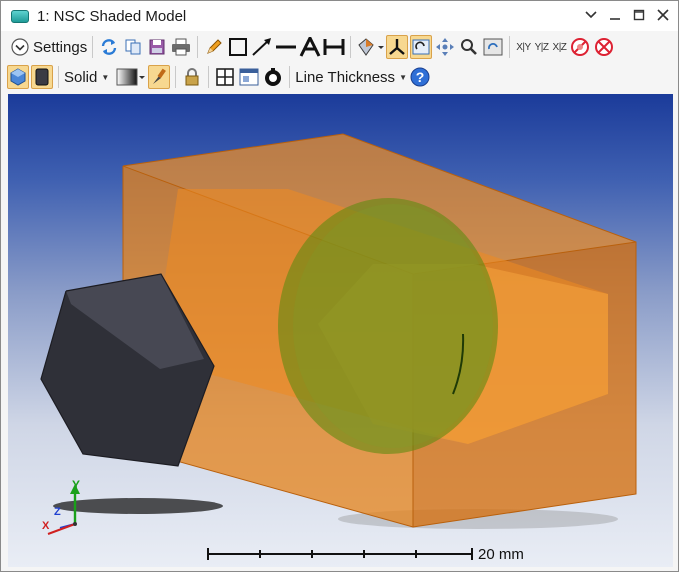 Image resolution: width=679 pixels, height=572 pixels. Describe the element at coordinates (238, 47) in the screenshot. I see `rectangle-icon` at that location.